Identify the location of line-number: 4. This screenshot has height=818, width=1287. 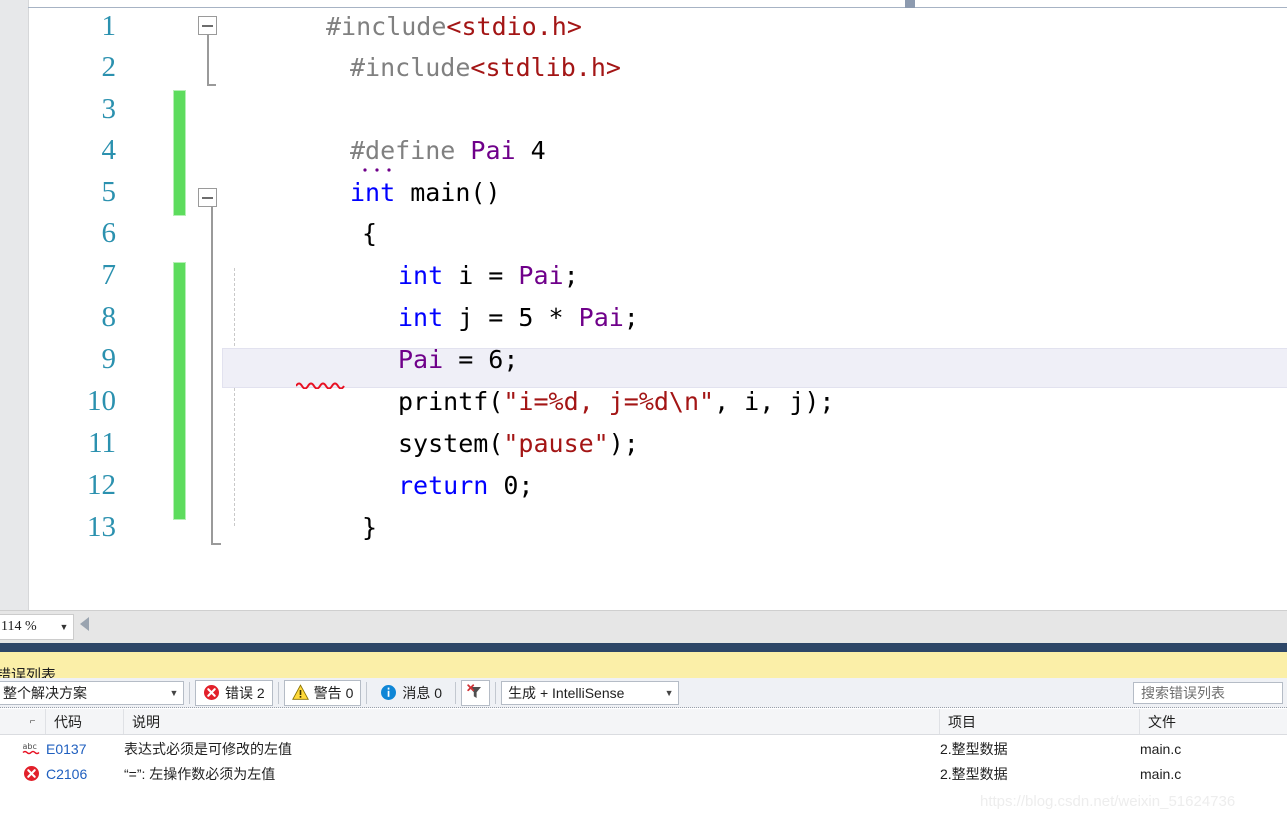
(109, 150).